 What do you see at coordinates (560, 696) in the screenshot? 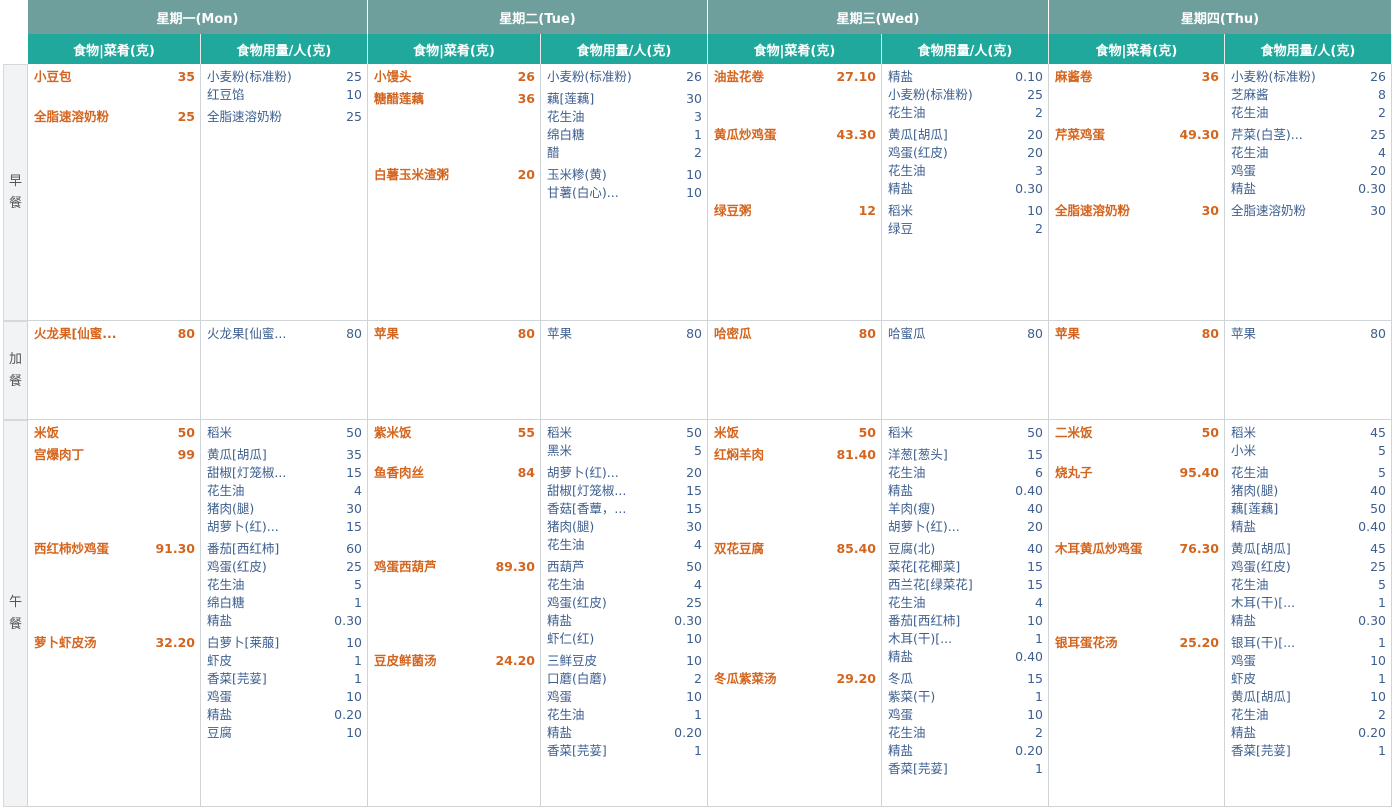
I see `ingredient-name: 鸡蛋` at bounding box center [560, 696].